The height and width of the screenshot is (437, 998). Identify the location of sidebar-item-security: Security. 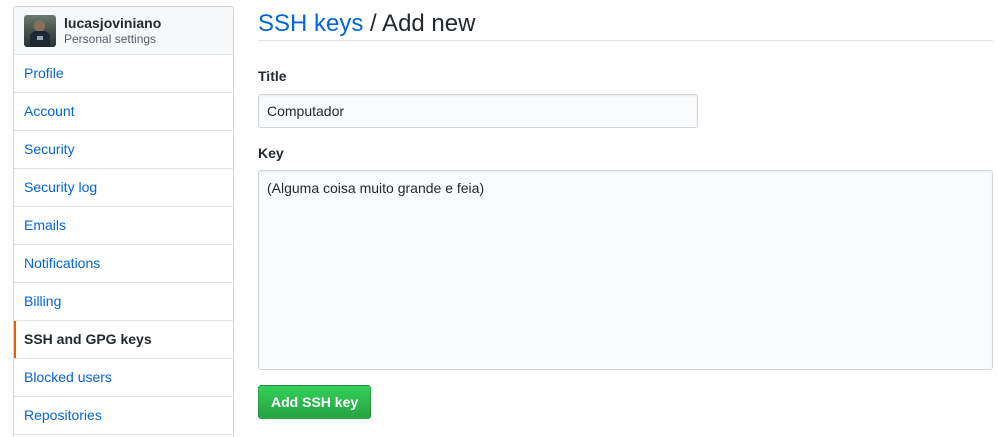
(123, 150).